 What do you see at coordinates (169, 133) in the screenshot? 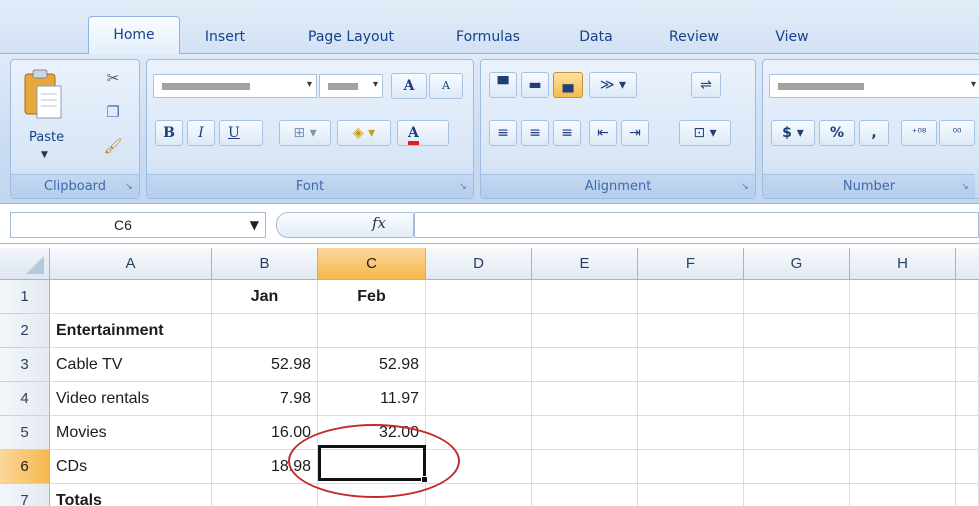
I see `bold-button: B` at bounding box center [169, 133].